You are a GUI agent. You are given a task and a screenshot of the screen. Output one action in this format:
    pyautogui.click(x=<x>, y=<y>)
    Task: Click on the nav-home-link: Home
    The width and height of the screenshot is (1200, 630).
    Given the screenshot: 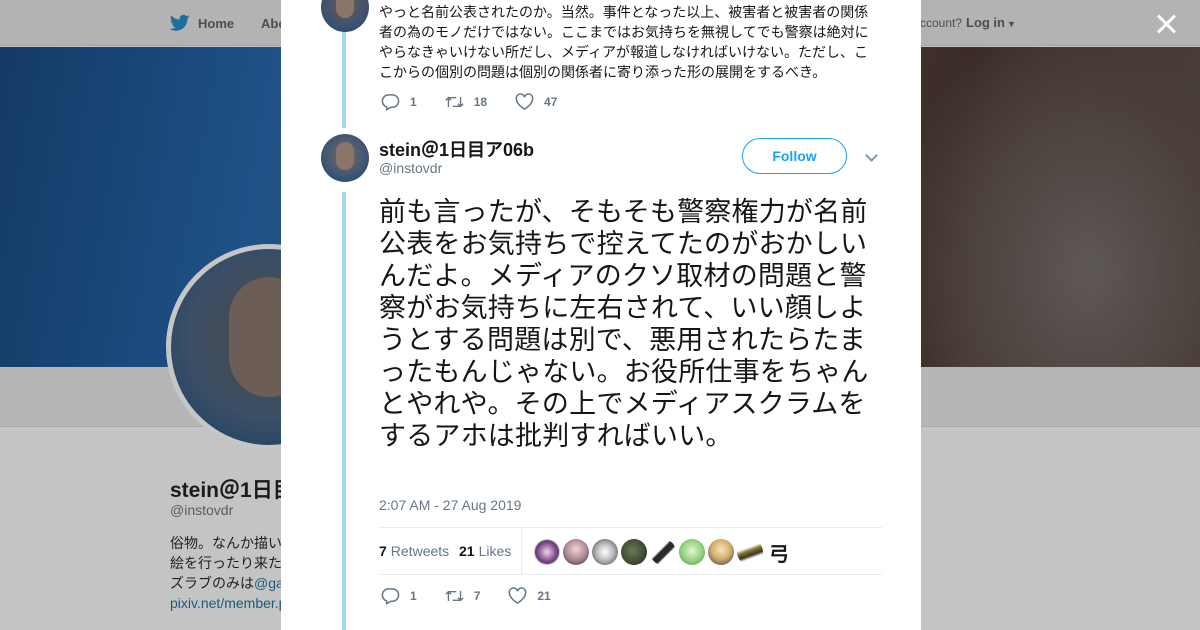 What is the action you would take?
    pyautogui.click(x=202, y=23)
    